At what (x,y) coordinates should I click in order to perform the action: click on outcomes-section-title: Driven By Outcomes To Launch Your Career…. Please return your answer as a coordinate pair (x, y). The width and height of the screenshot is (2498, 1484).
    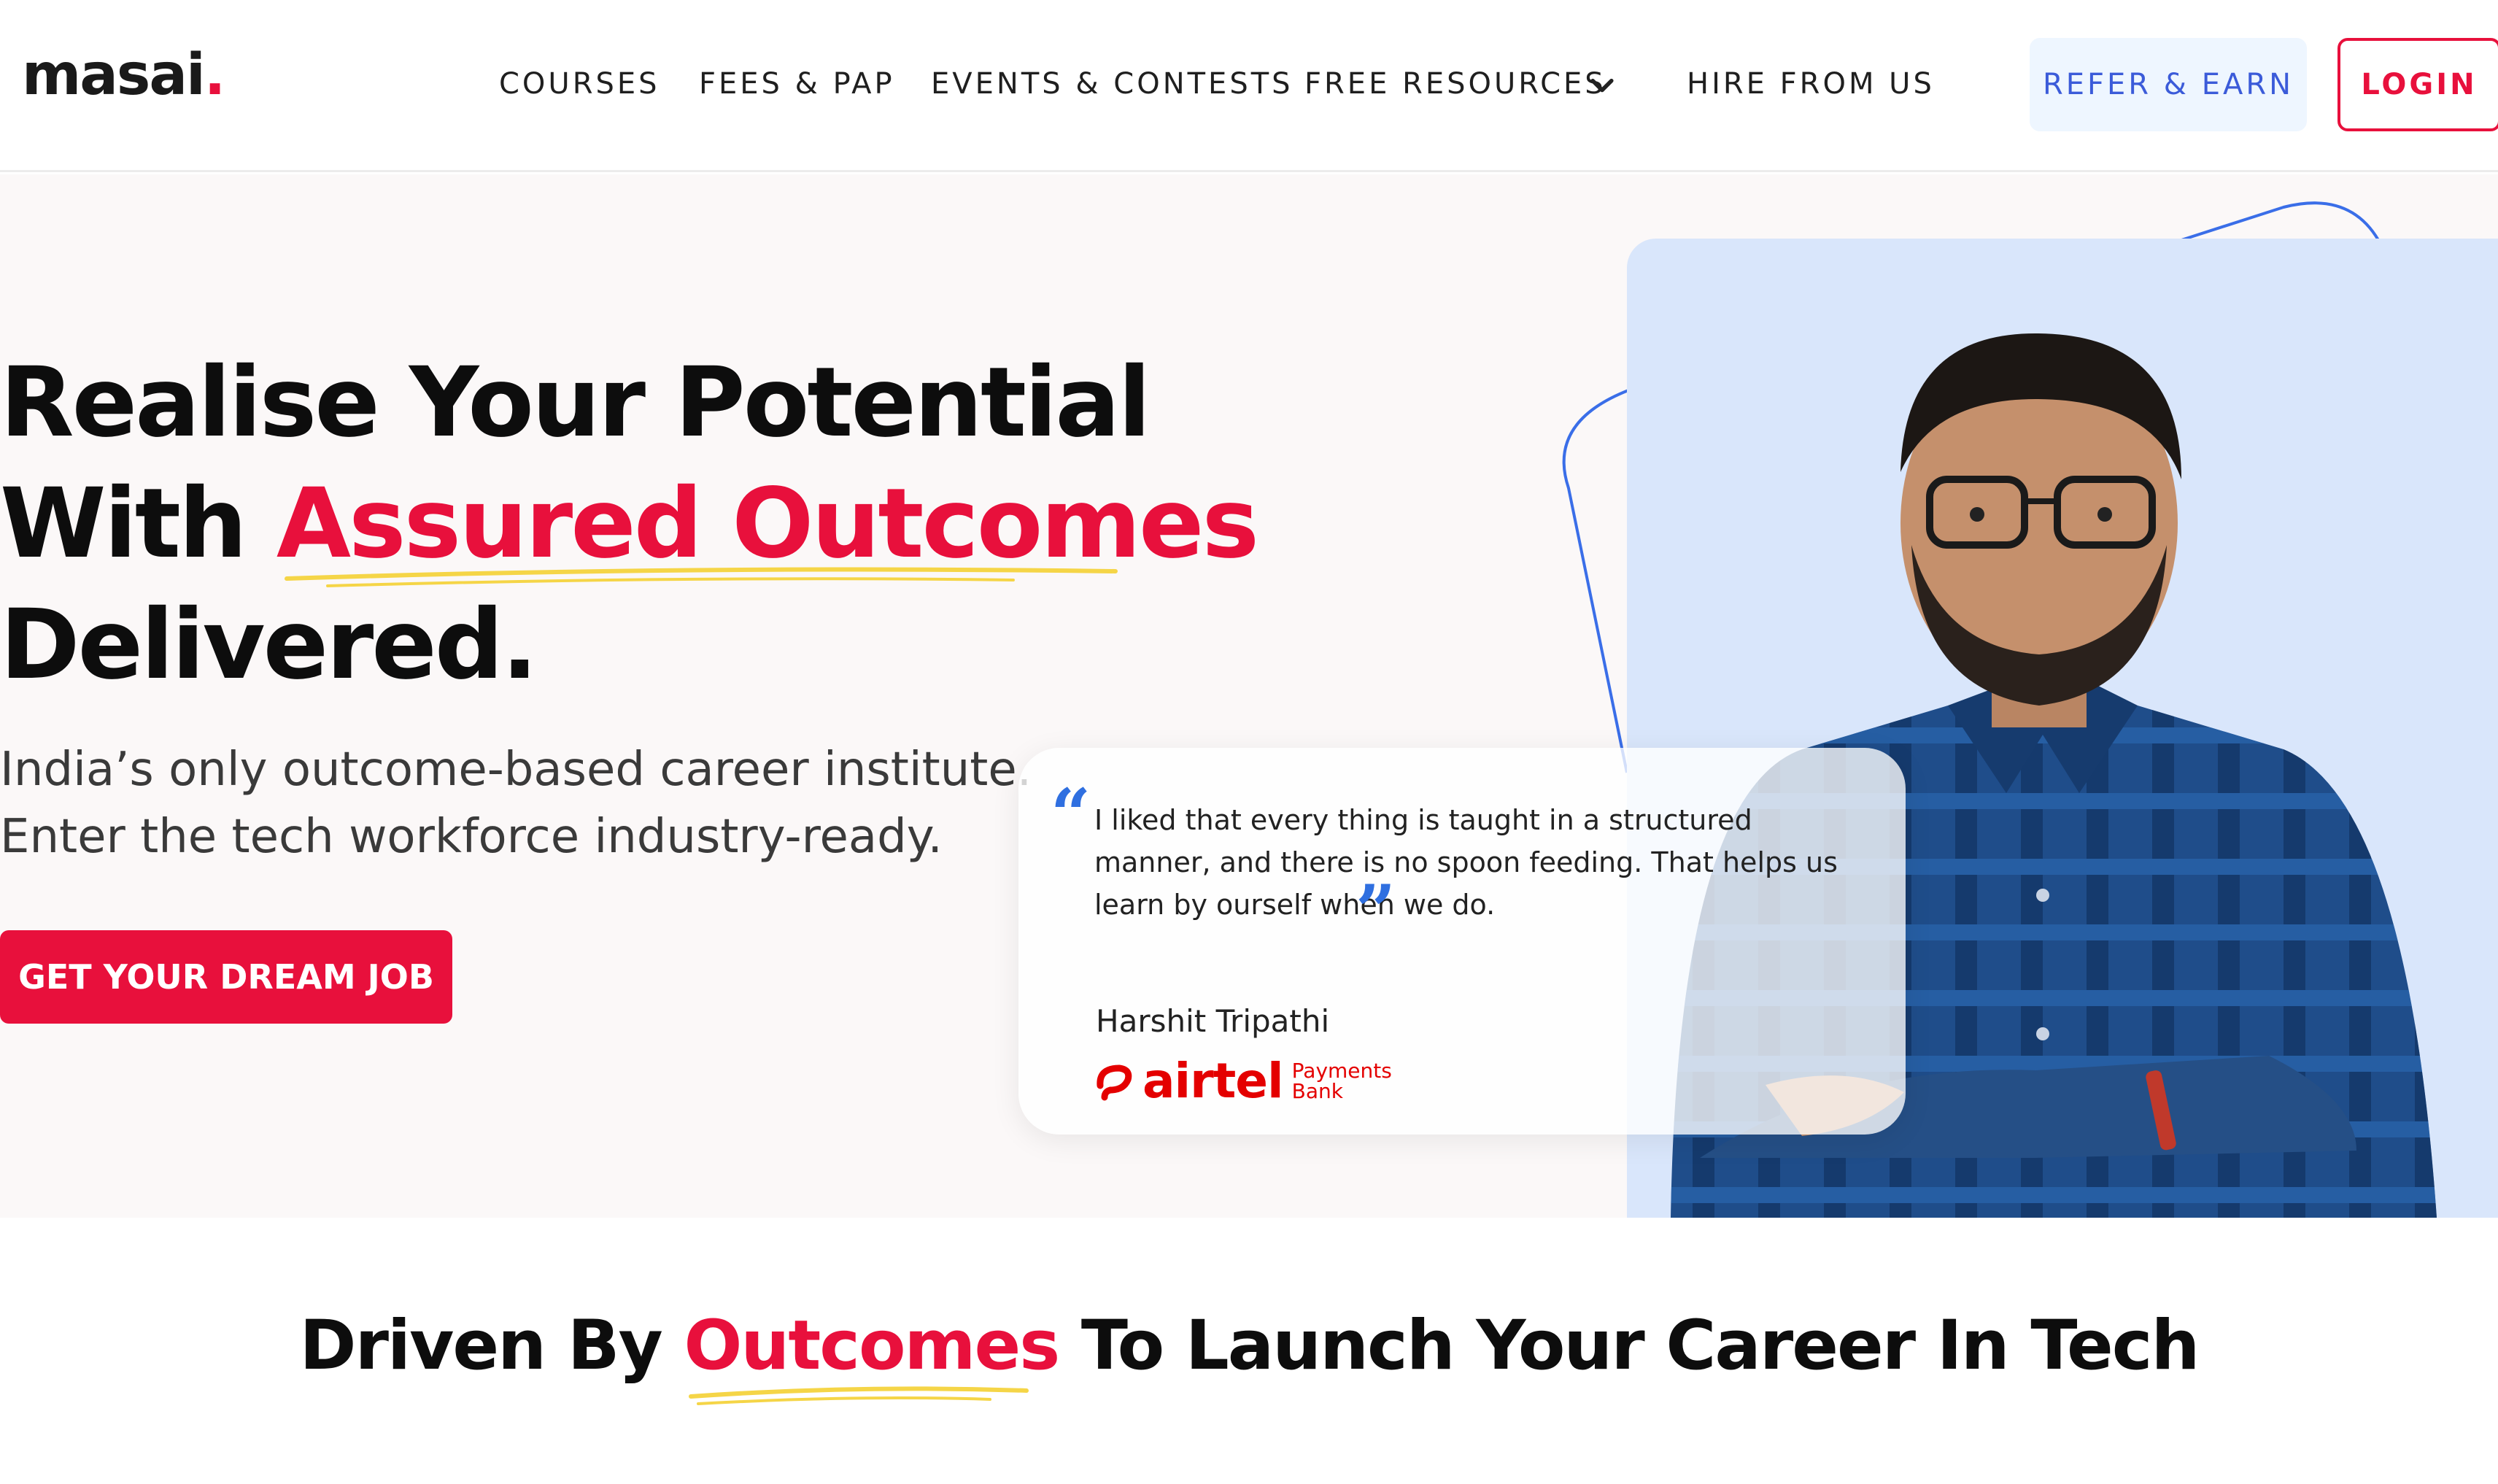
    Looking at the image, I should click on (1249, 1355).